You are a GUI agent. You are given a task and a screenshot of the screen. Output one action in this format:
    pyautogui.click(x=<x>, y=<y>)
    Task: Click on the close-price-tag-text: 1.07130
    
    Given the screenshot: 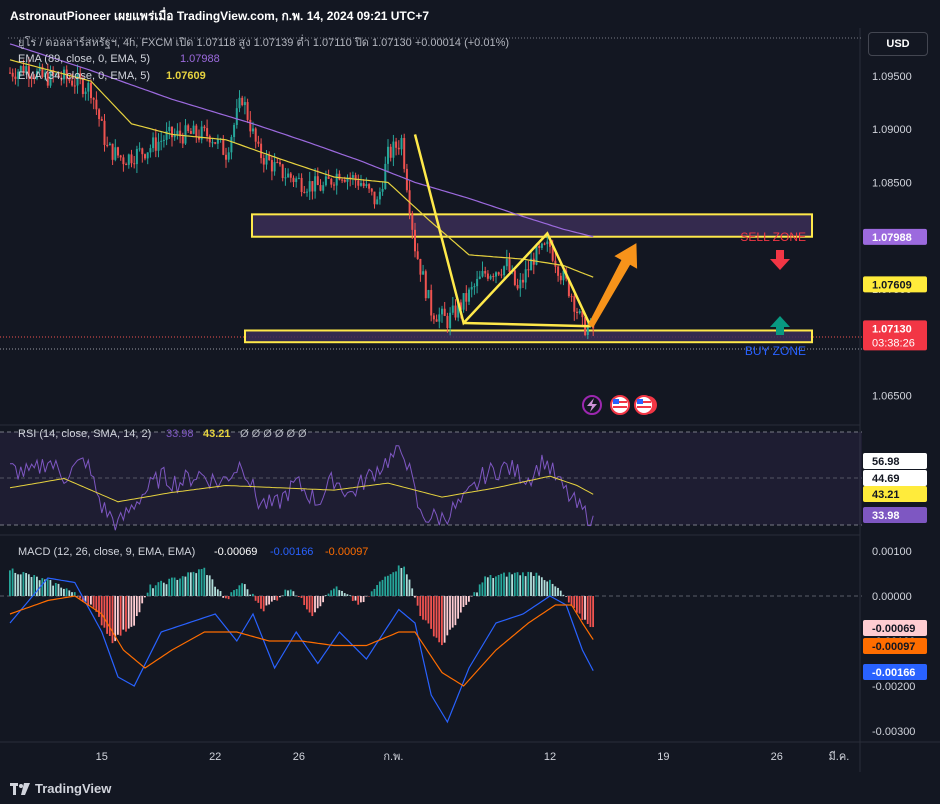 What is the action you would take?
    pyautogui.click(x=892, y=329)
    